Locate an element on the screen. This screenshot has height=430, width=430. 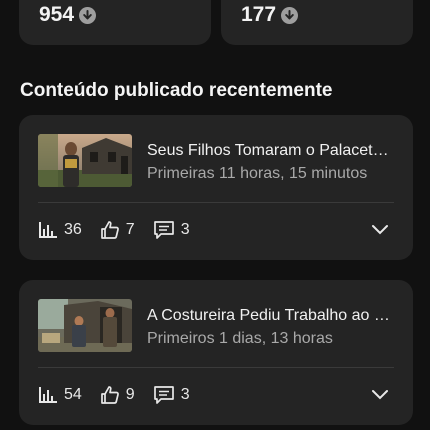
video-metrics: 54 9 3 is located at coordinates (123, 395).